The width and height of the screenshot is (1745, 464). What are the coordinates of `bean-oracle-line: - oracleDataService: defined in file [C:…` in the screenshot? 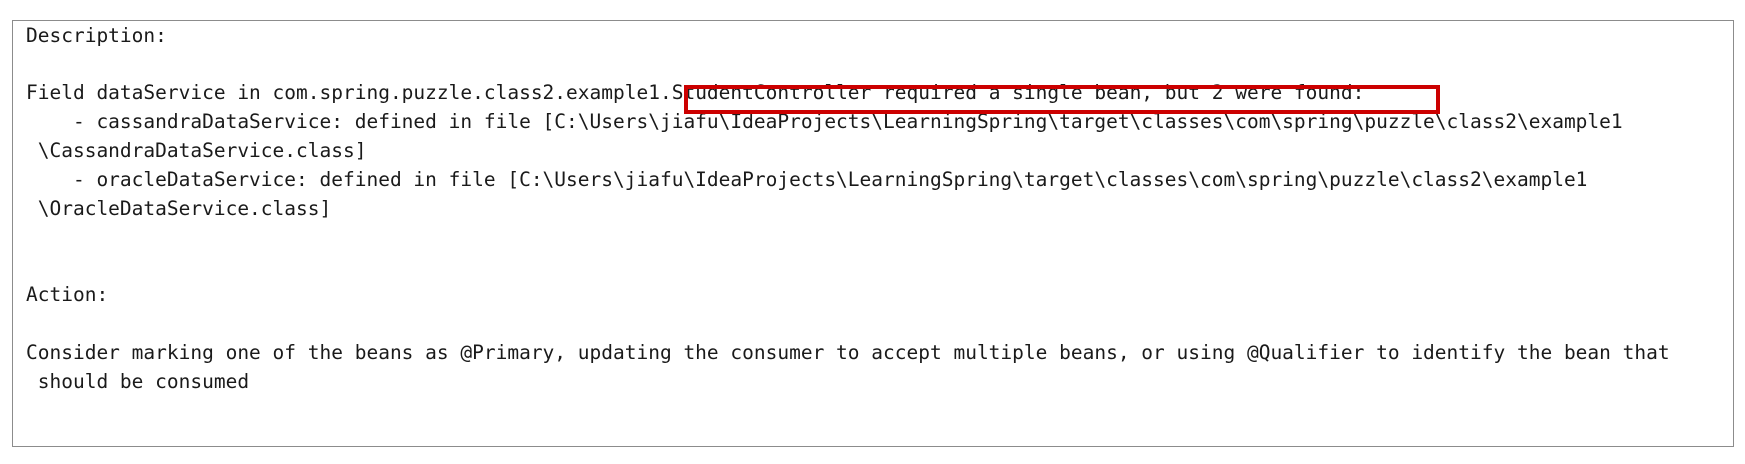 It's located at (807, 179).